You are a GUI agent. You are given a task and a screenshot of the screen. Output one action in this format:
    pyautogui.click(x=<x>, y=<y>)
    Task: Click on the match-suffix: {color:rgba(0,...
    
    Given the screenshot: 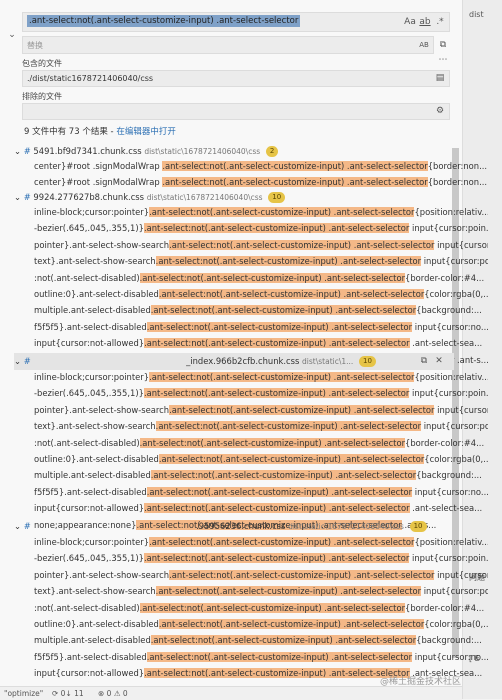 What is the action you would take?
    pyautogui.click(x=456, y=459)
    